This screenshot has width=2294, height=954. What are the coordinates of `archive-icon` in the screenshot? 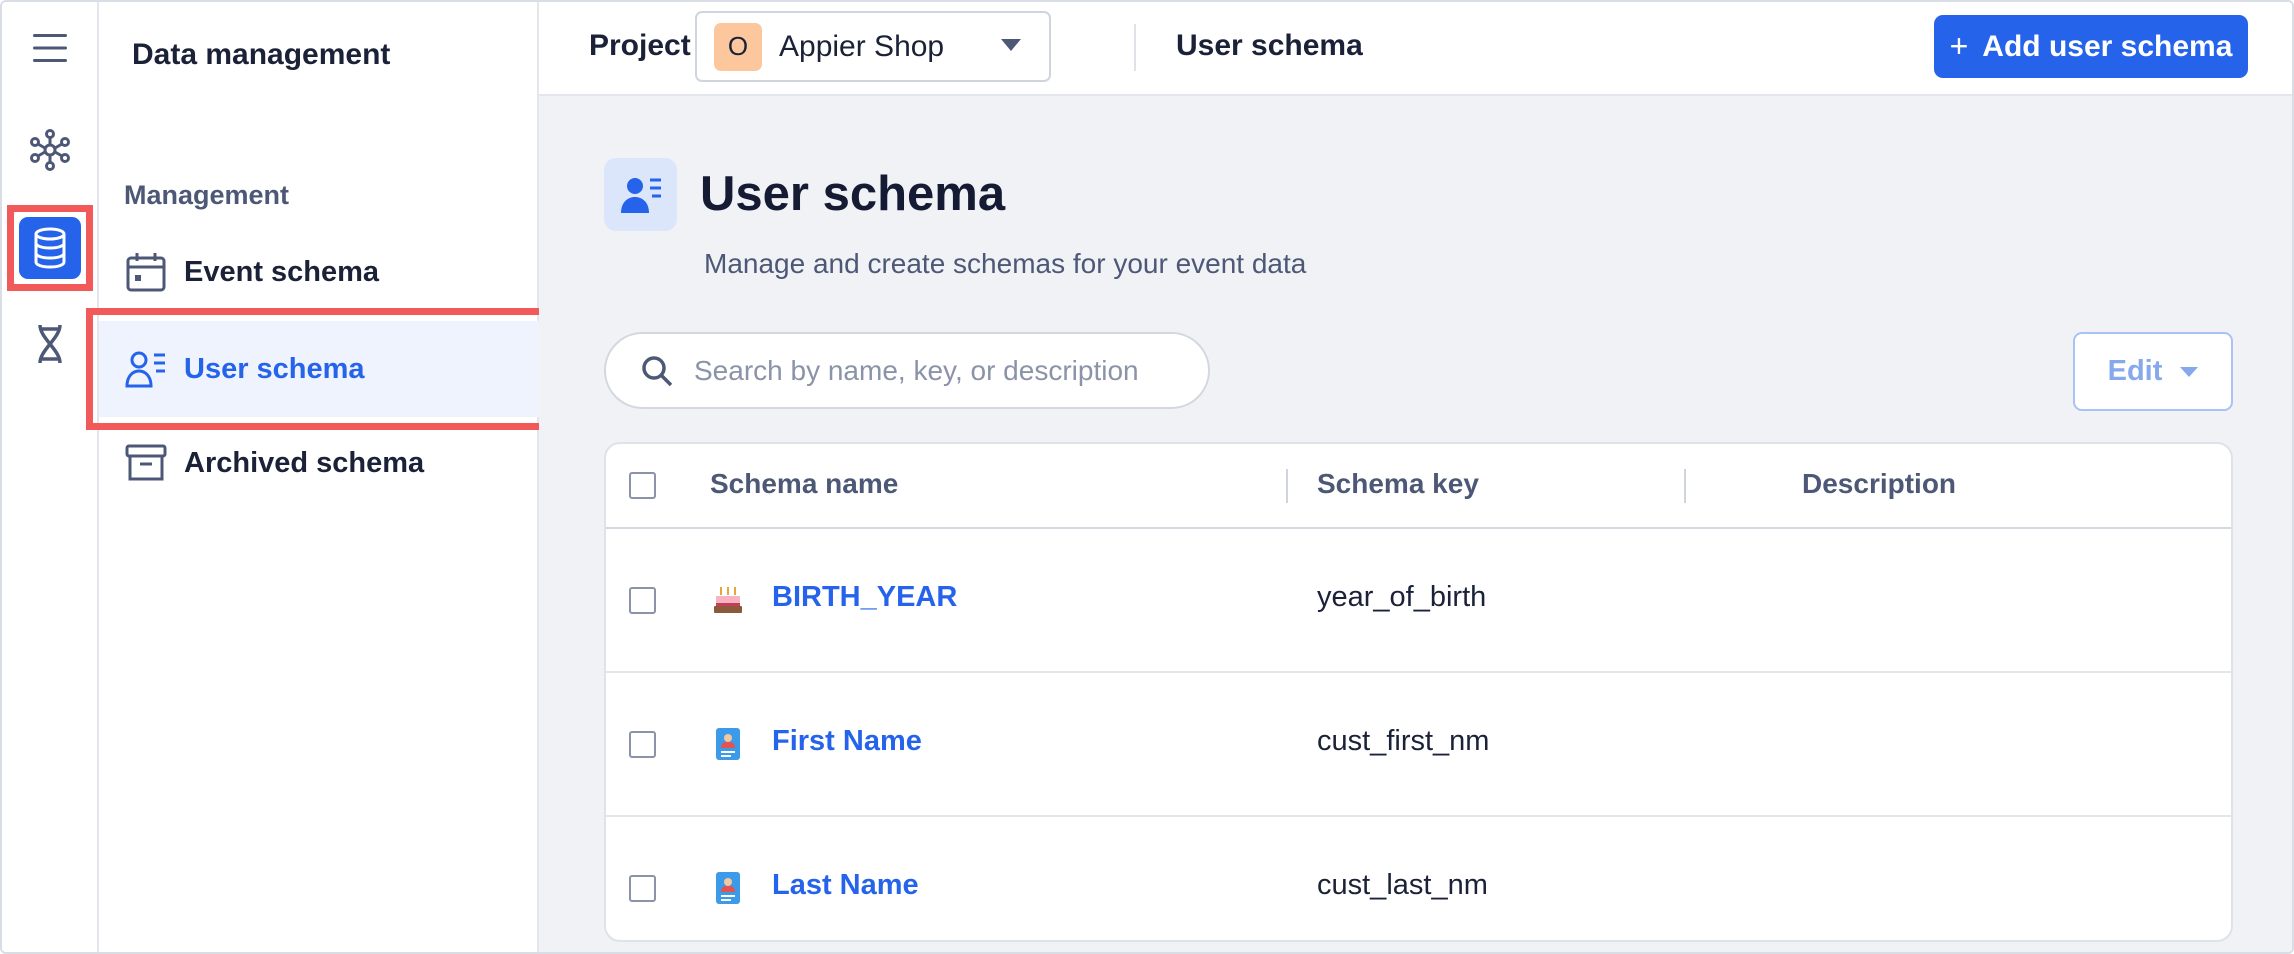 It's located at (146, 463).